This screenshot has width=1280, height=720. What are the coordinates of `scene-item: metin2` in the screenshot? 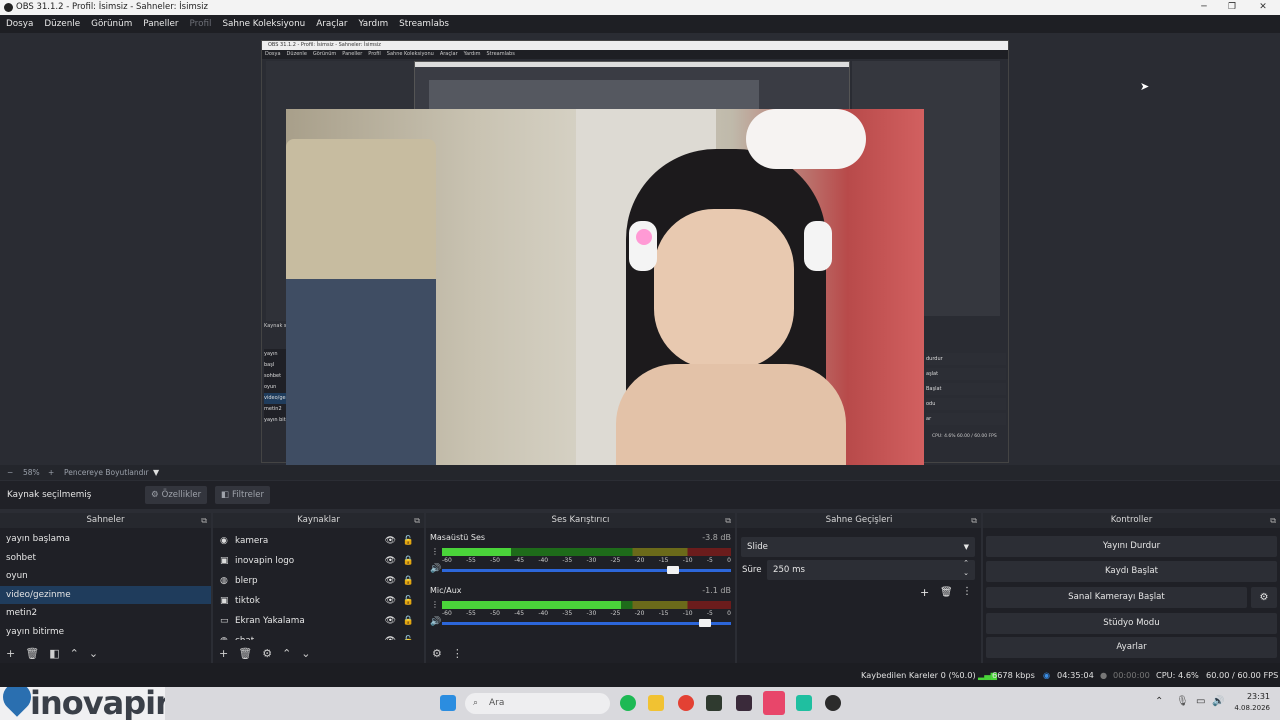 It's located at (105, 613).